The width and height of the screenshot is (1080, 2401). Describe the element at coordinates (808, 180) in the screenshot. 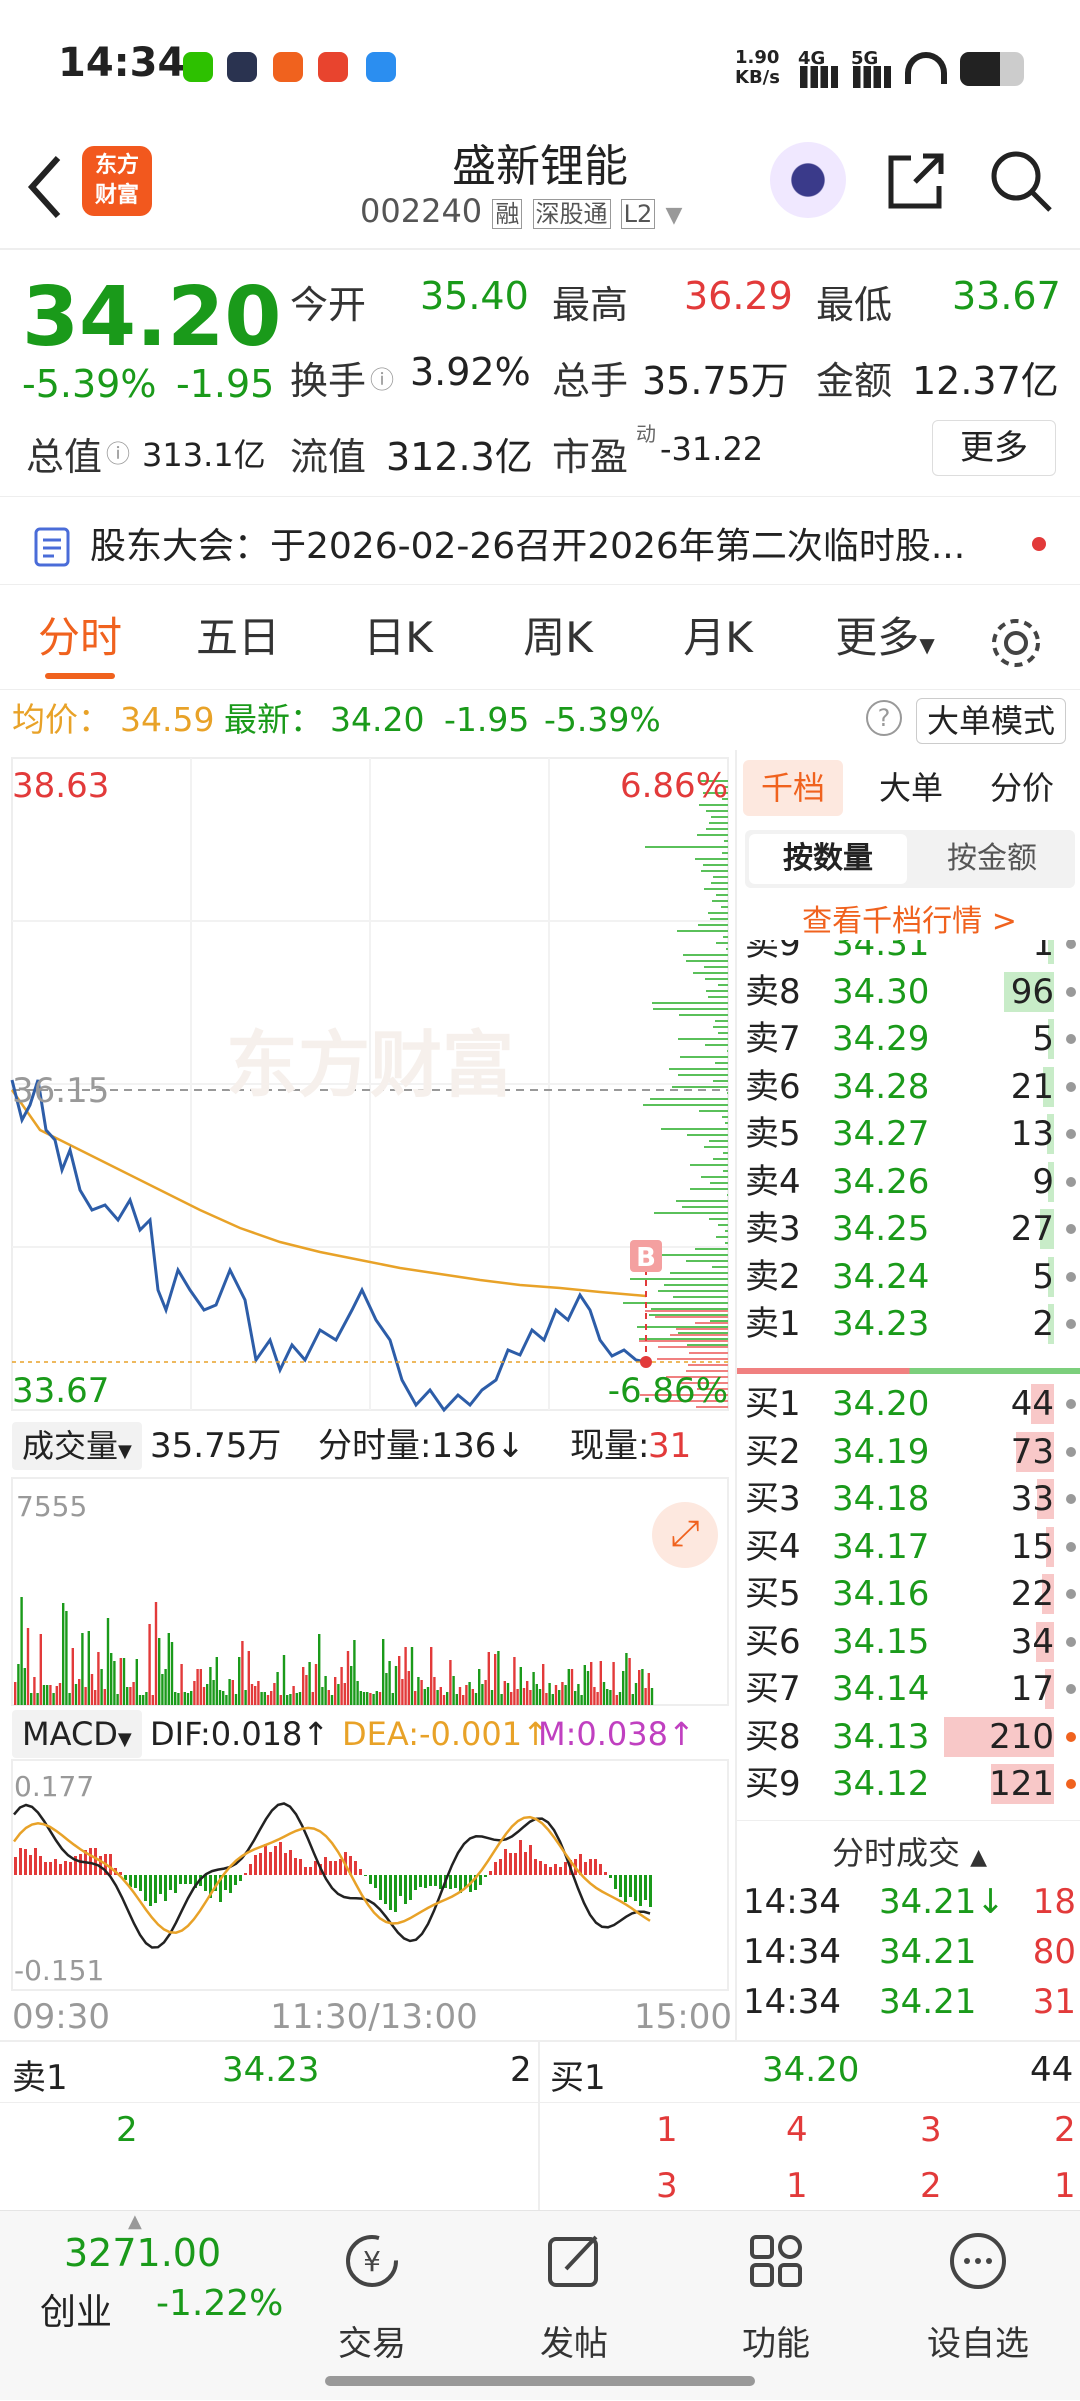

I see `assistant-icon` at that location.